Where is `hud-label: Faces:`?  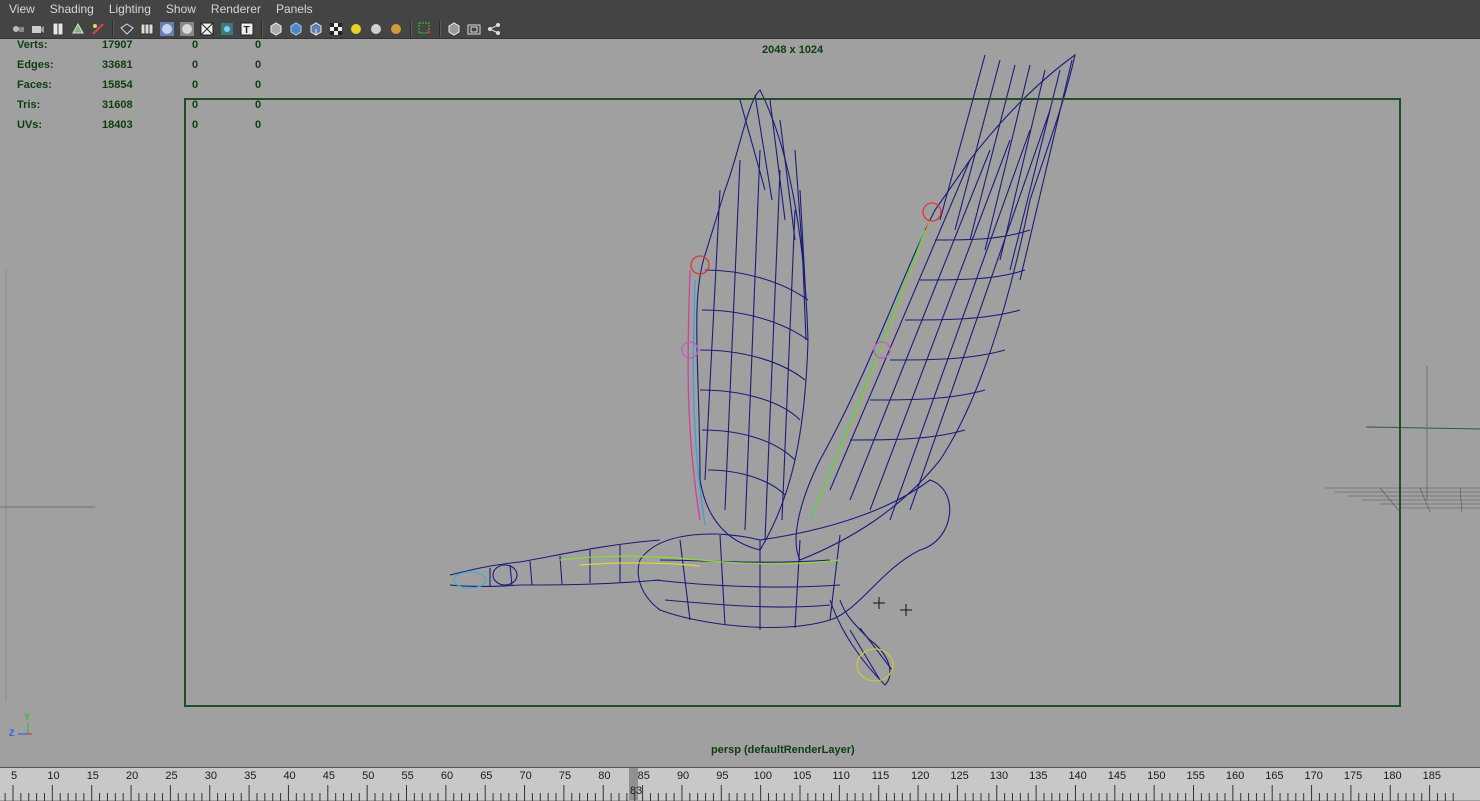 hud-label: Faces: is located at coordinates (34, 85).